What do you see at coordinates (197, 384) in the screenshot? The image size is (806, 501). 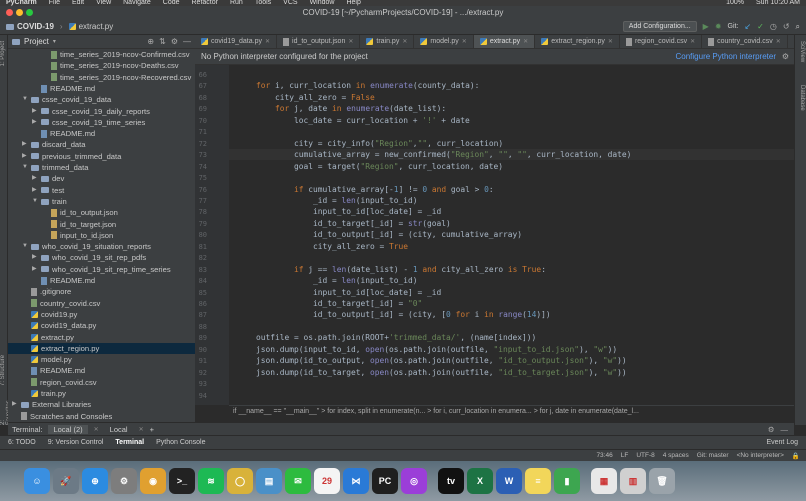 I see `line-number: 93` at bounding box center [197, 384].